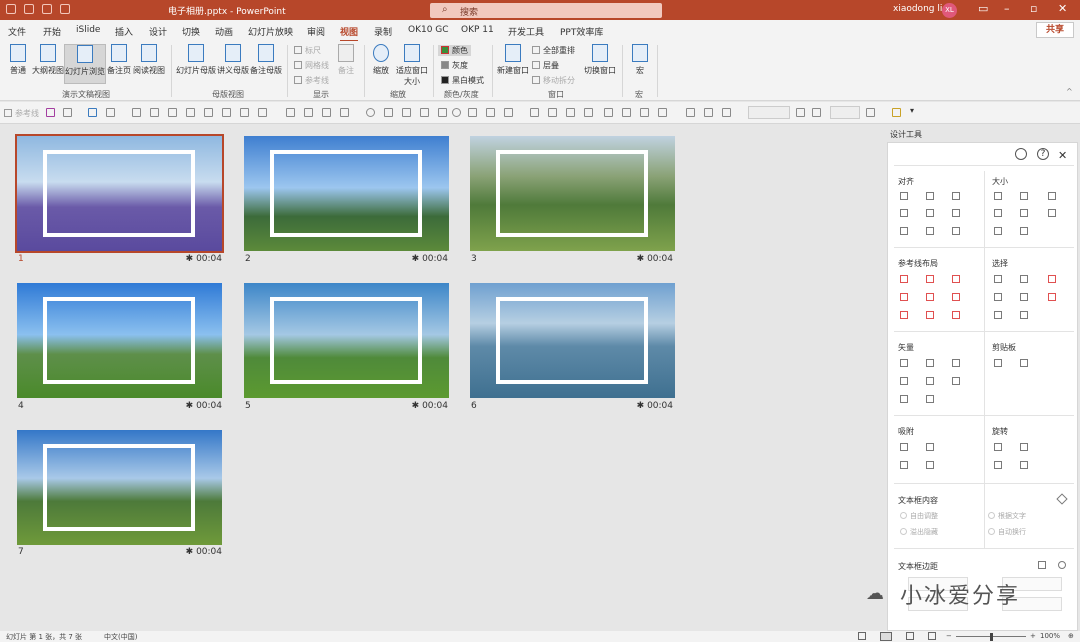 This screenshot has height=642, width=1080. Describe the element at coordinates (983, 8) in the screenshot. I see `ribbon-display-icon: ▭` at that location.